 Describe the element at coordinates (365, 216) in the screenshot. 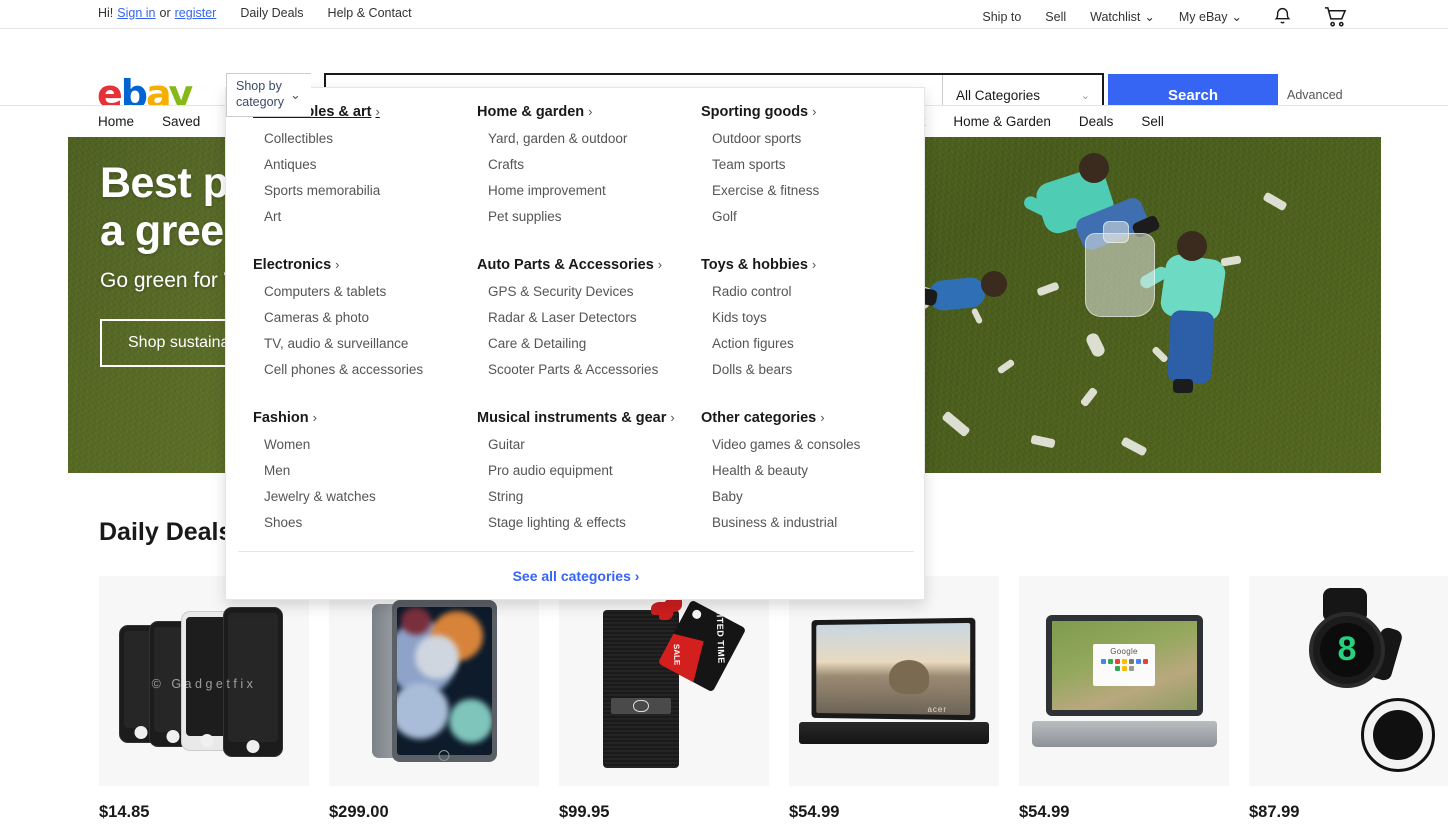

I see `category-link: Art` at that location.